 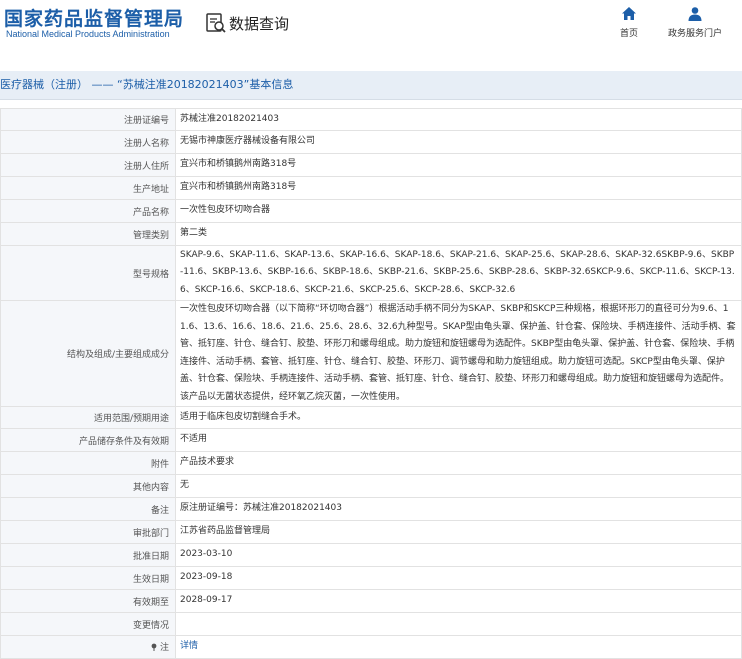 I want to click on table-row: 适用范围/预期用途 适用于临床包皮切割缝合手术。, so click(x=371, y=417).